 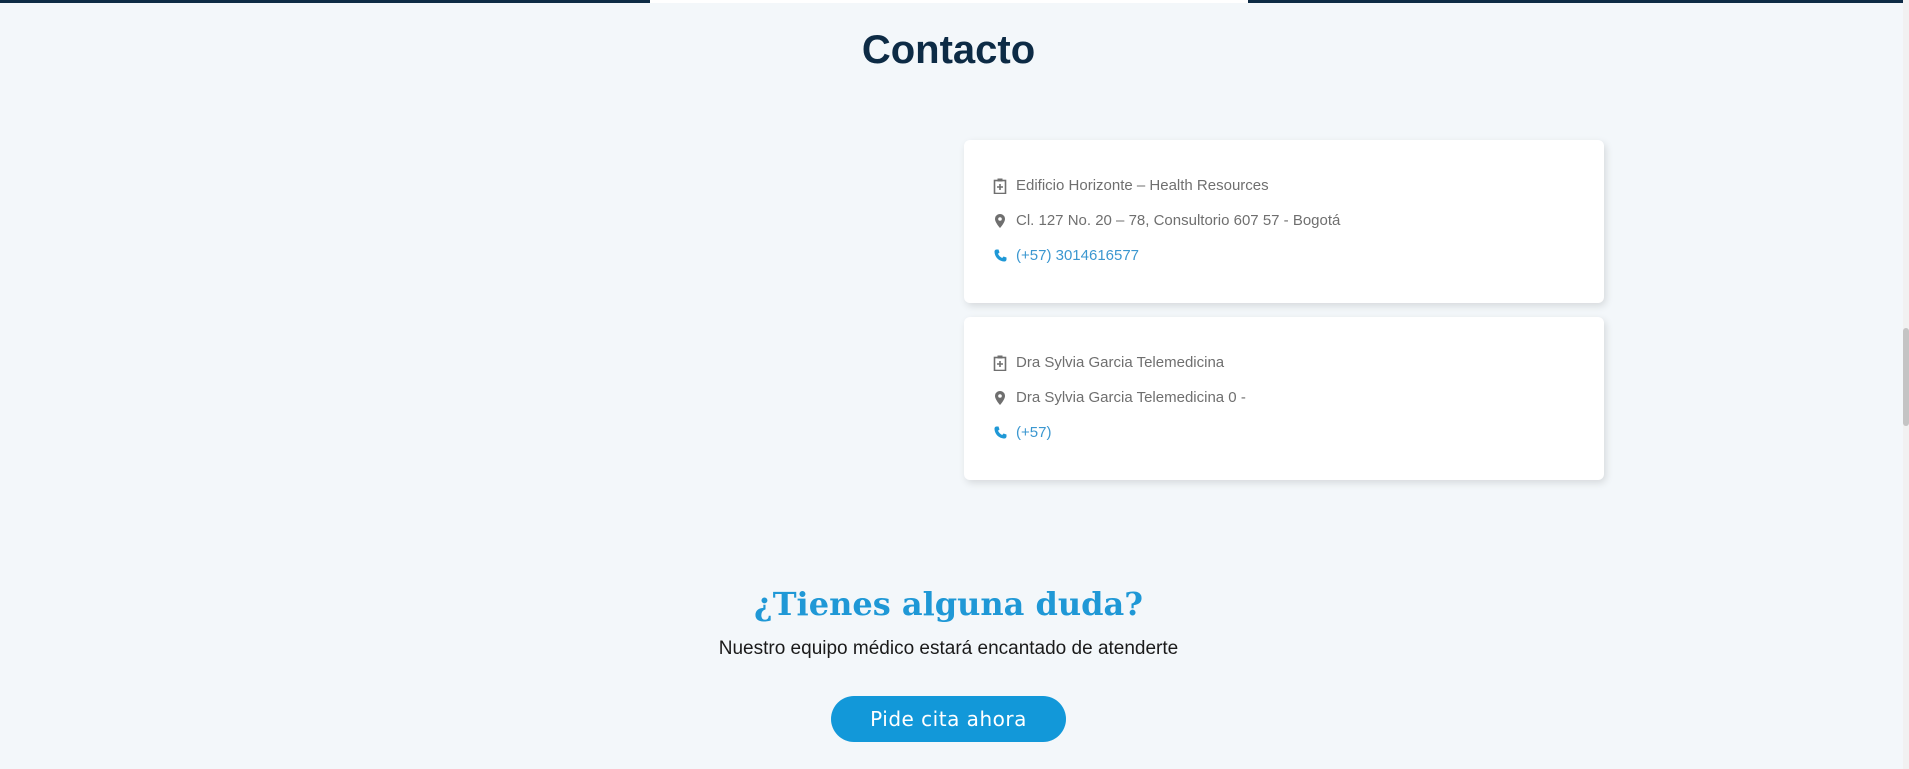 I want to click on section-title: Contacto, so click(x=948, y=50).